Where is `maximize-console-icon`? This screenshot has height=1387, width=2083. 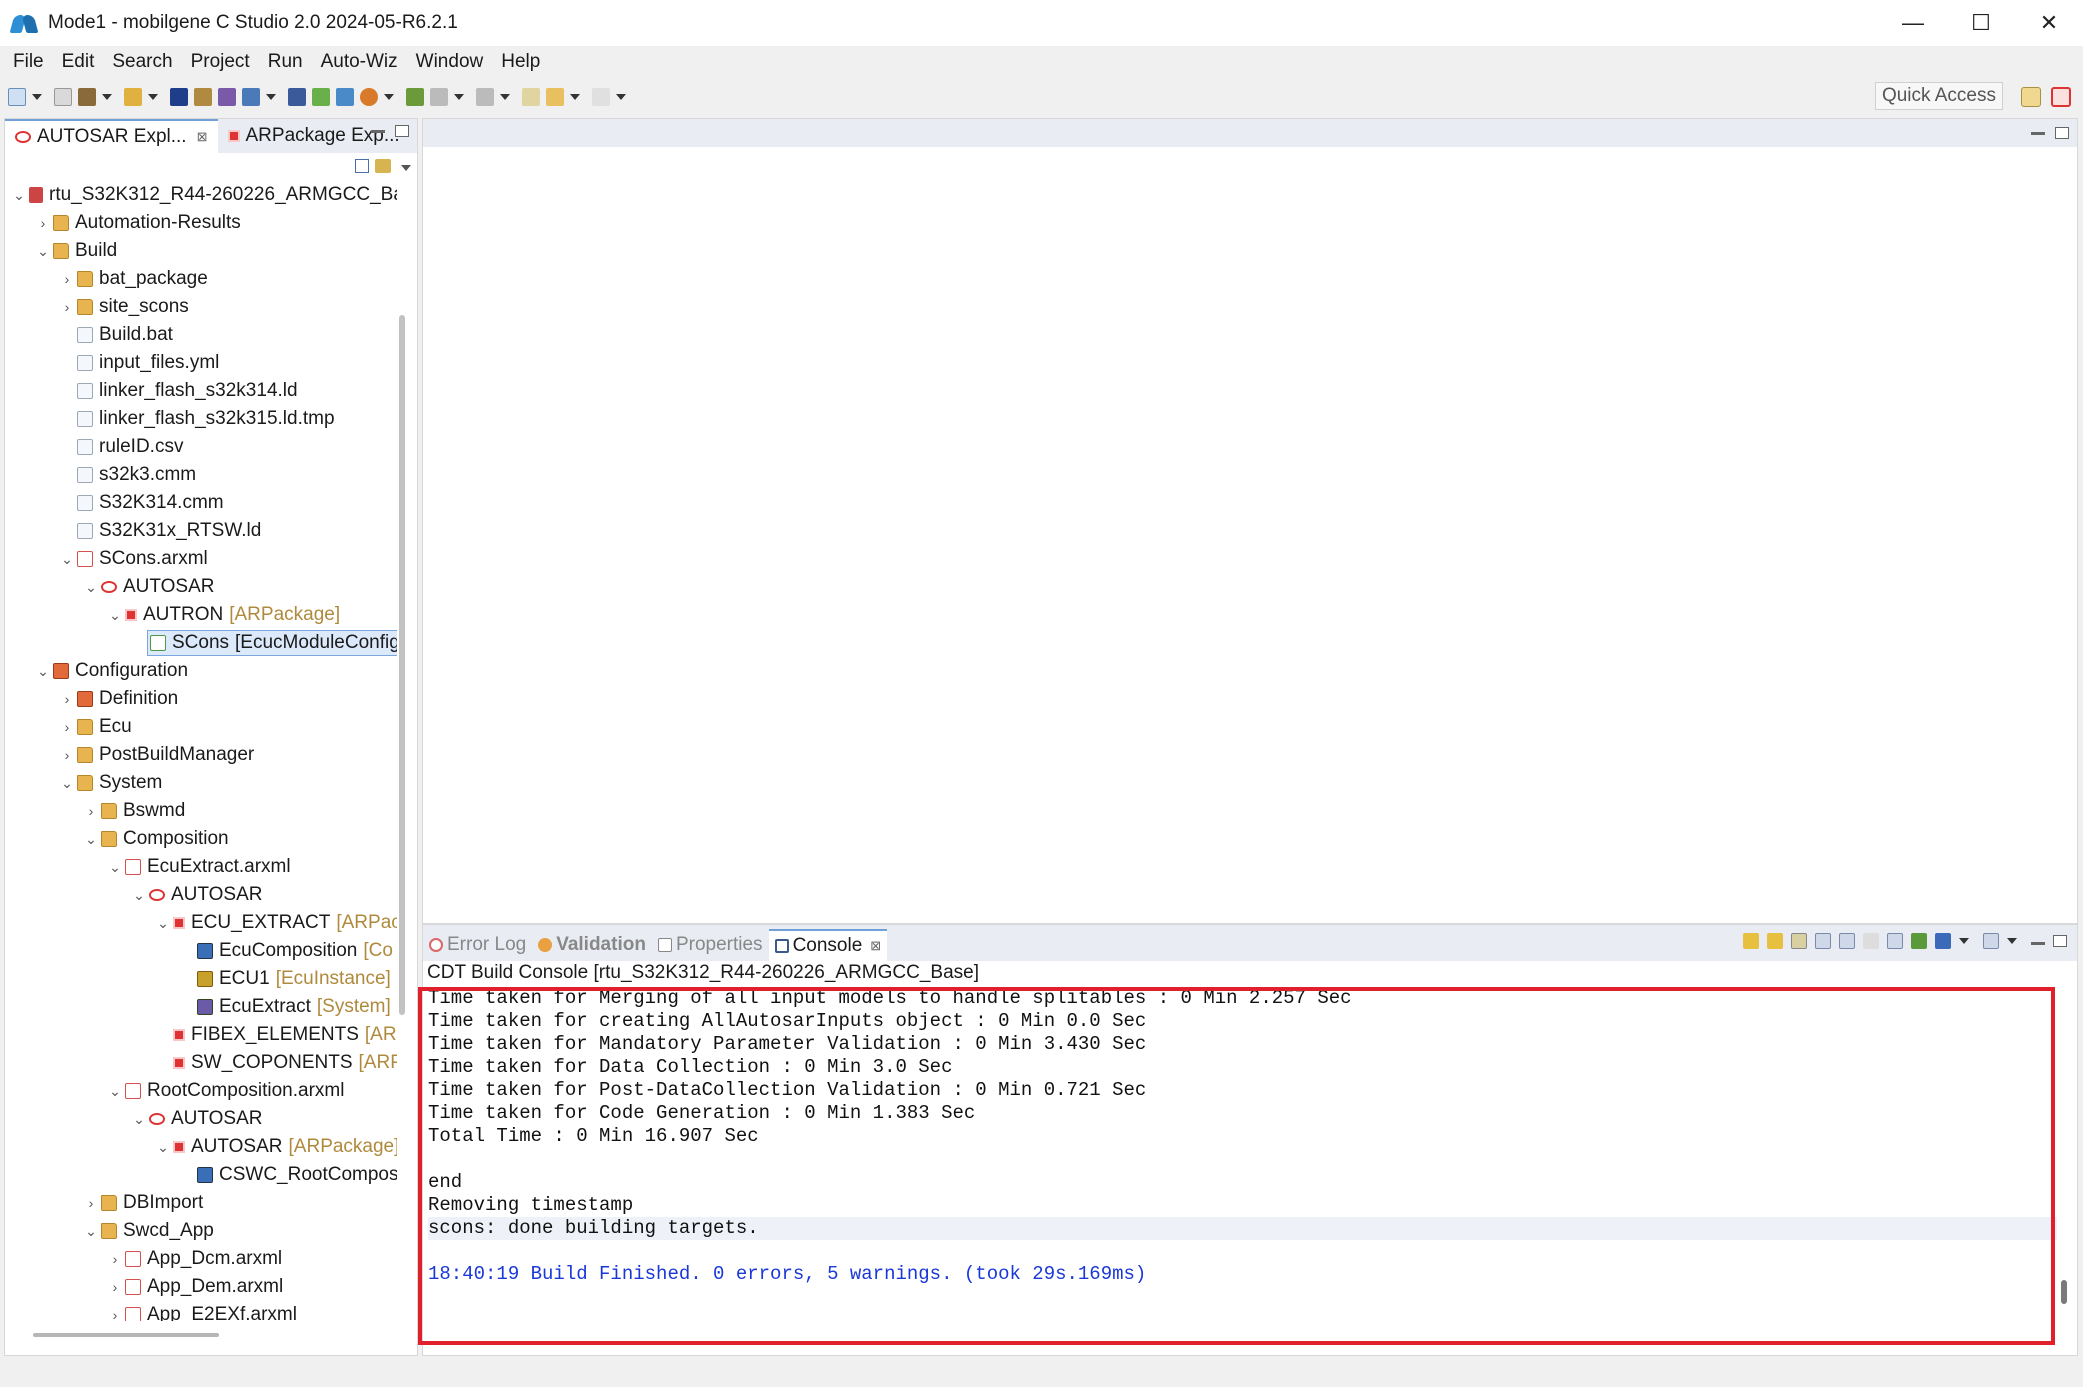
maximize-console-icon is located at coordinates (2060, 941).